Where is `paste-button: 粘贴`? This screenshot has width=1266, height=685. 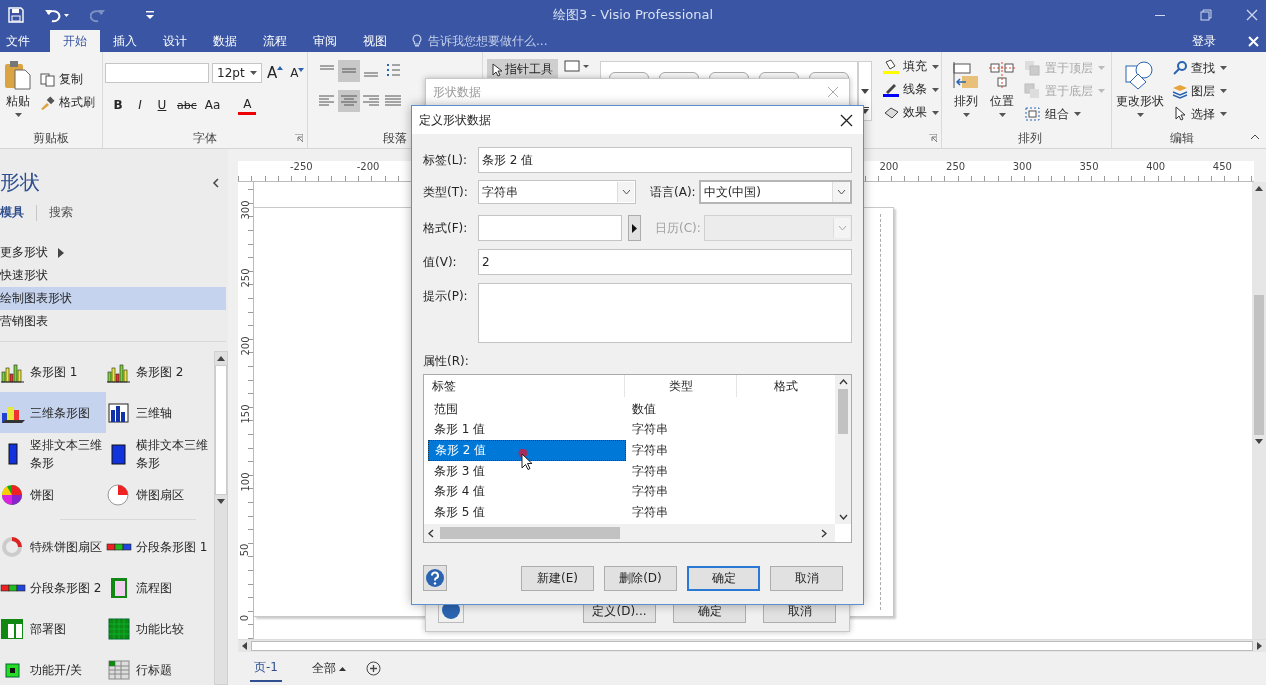
paste-button: 粘贴 is located at coordinates (18, 91).